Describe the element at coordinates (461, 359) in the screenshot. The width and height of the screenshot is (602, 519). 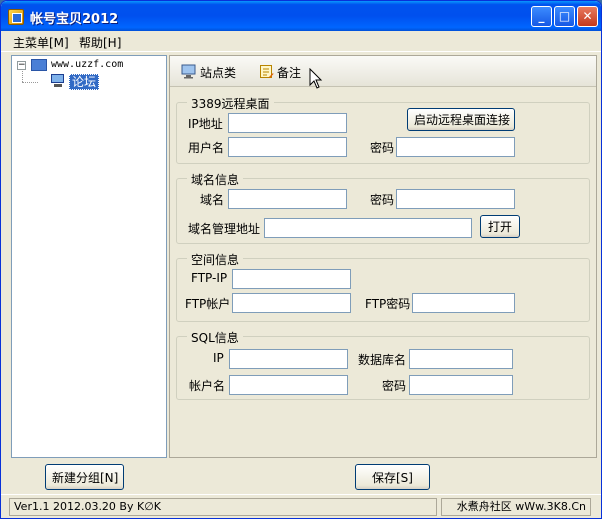
I see `sql-db-name-input` at that location.